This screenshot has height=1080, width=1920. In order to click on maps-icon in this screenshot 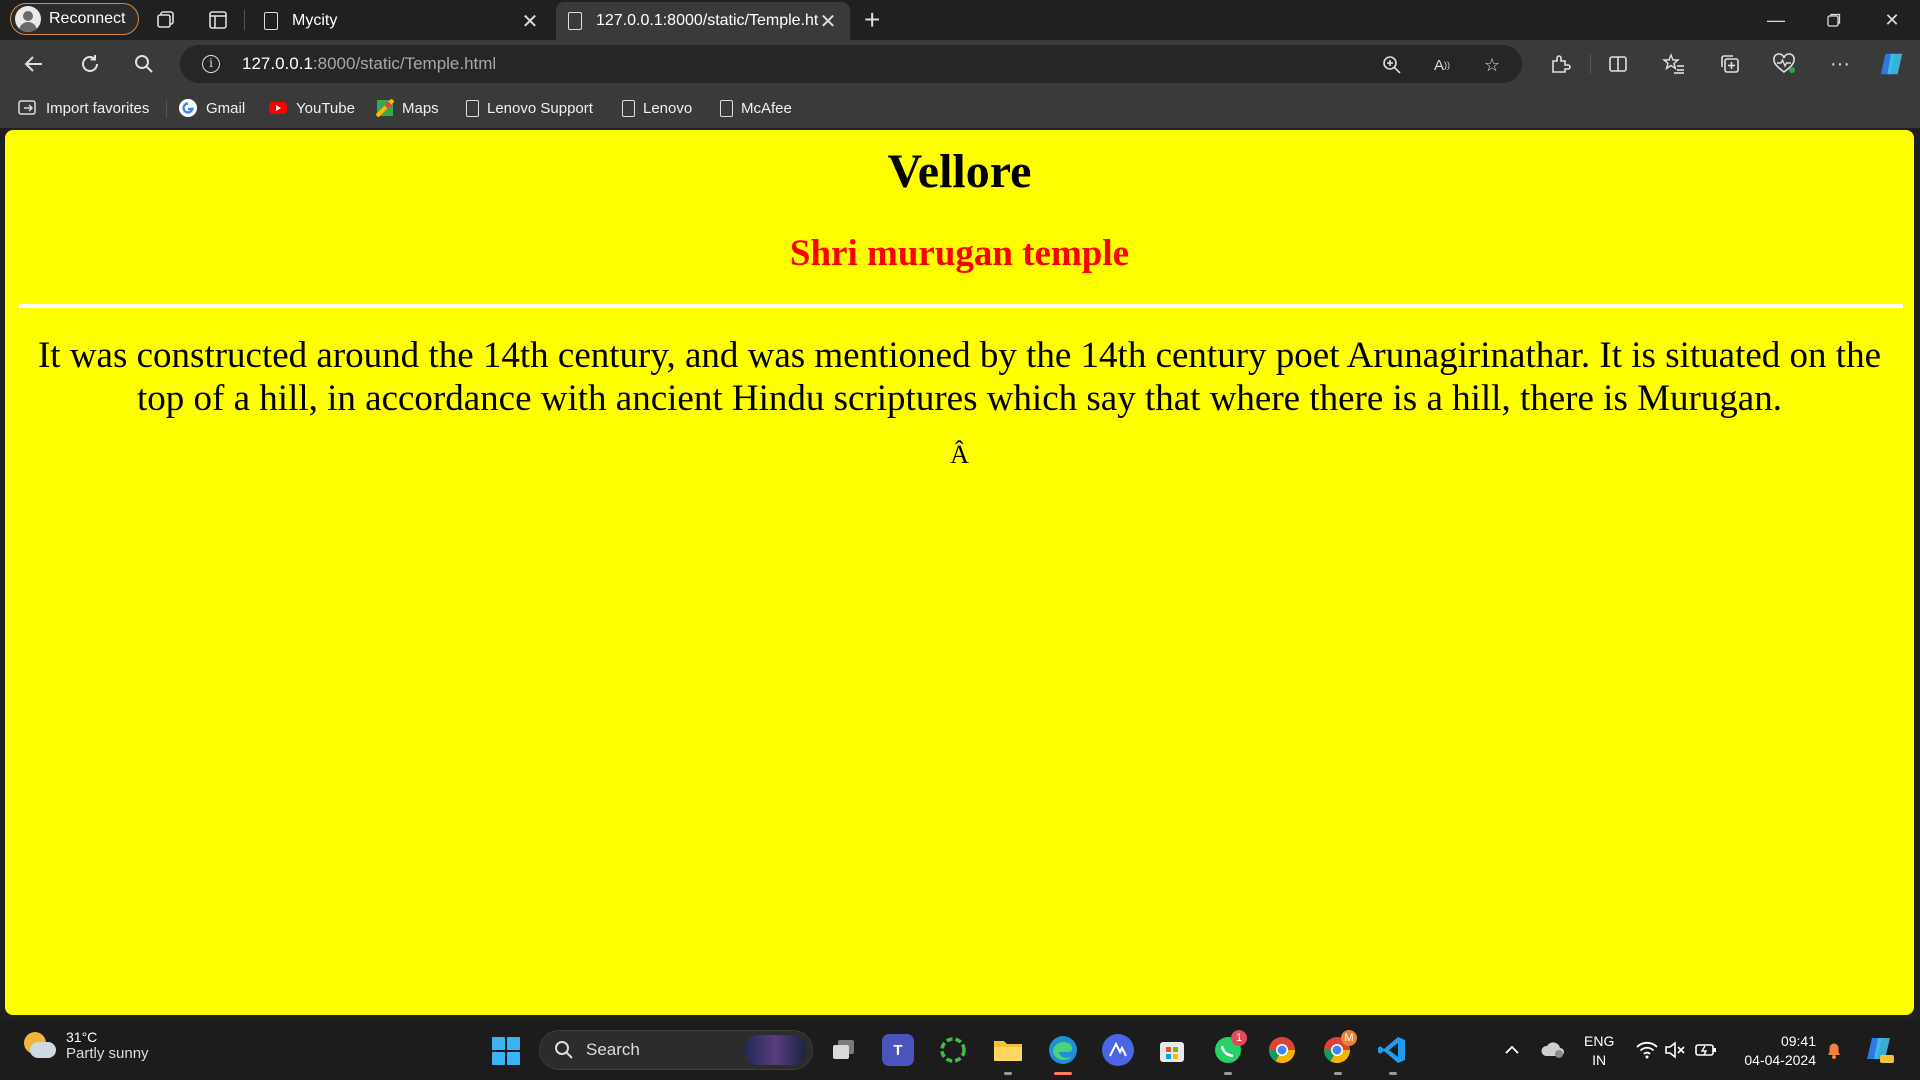, I will do `click(385, 108)`.